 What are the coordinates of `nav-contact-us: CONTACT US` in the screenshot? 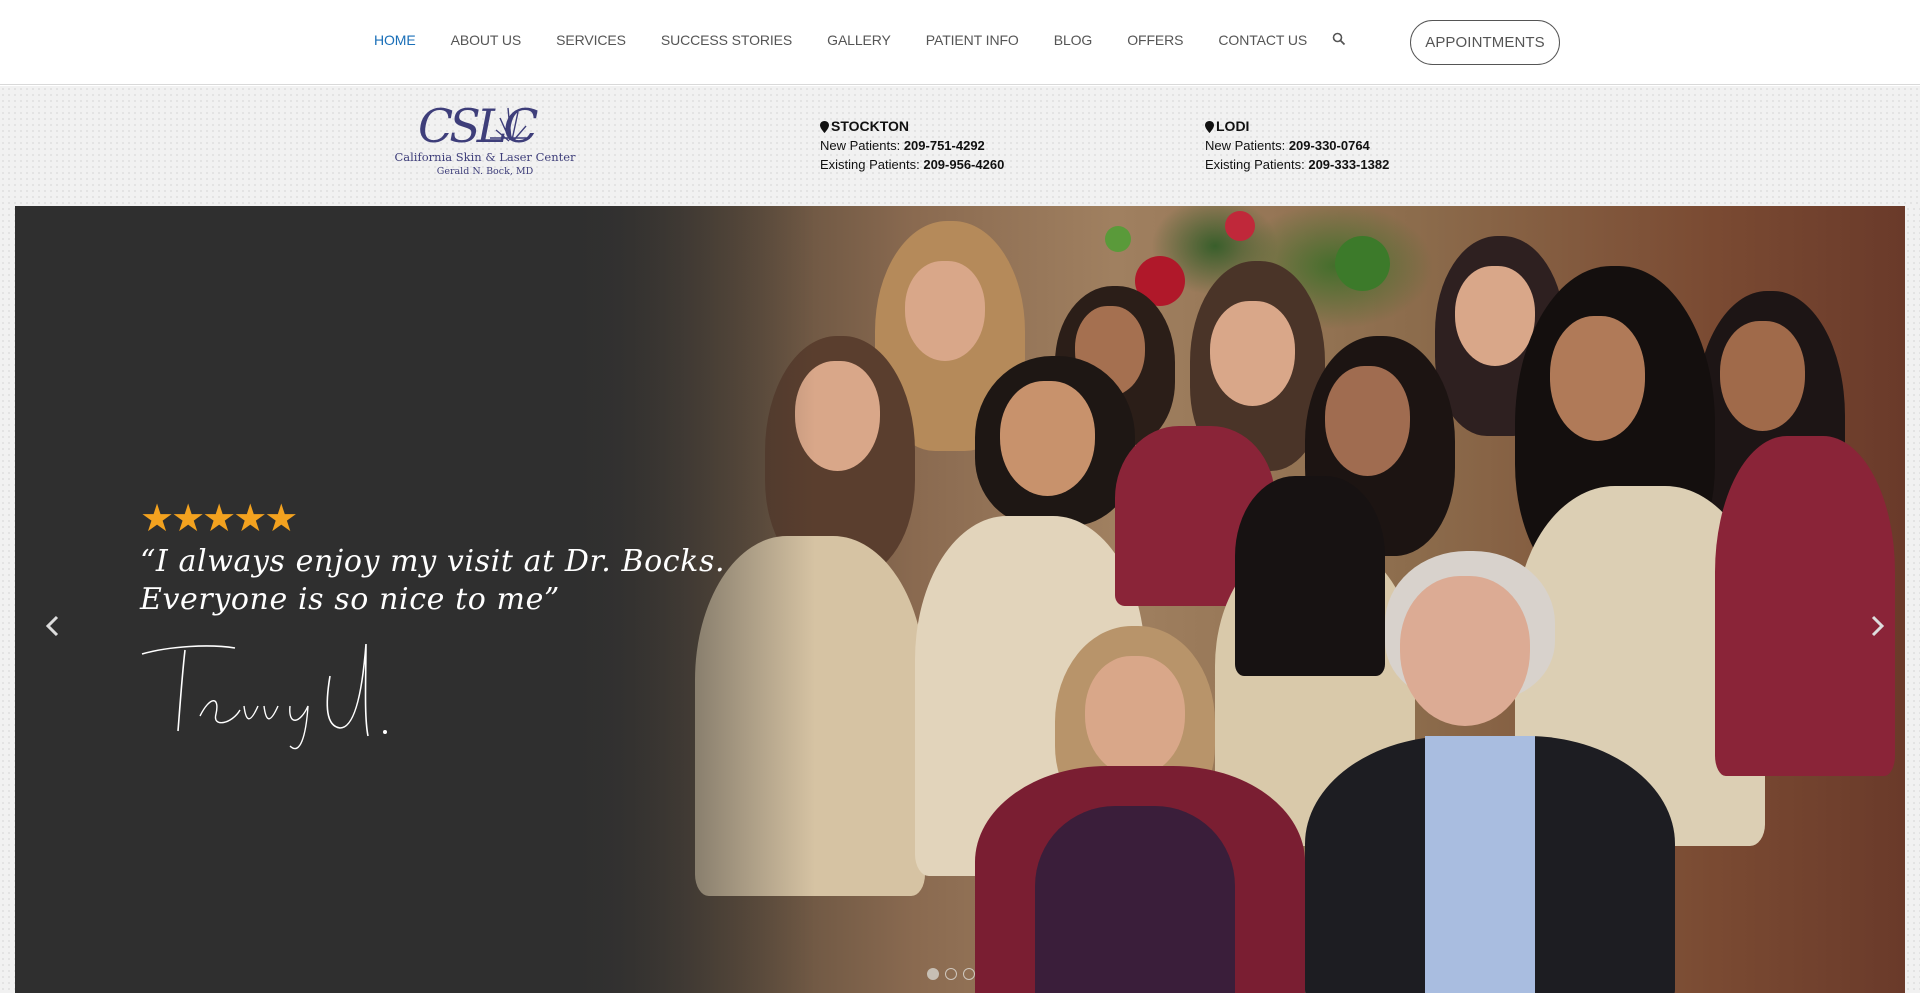 It's located at (1262, 40).